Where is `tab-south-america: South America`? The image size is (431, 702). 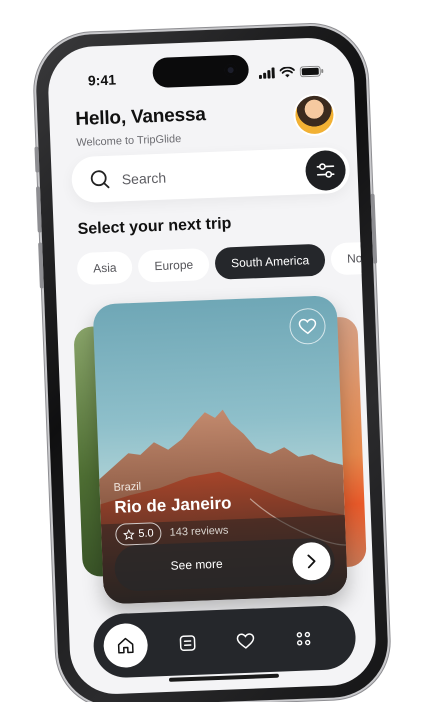 tab-south-america: South America is located at coordinates (270, 261).